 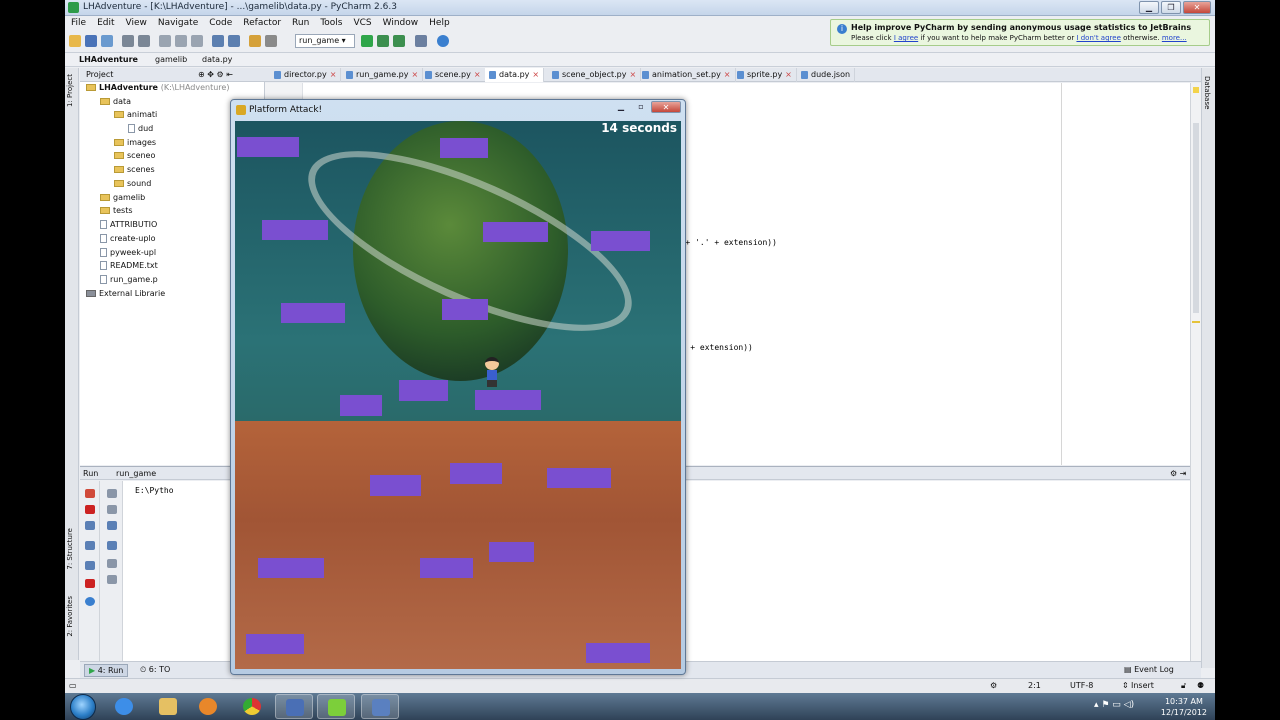 What do you see at coordinates (1034, 685) in the screenshot?
I see `caret-position: 2:1` at bounding box center [1034, 685].